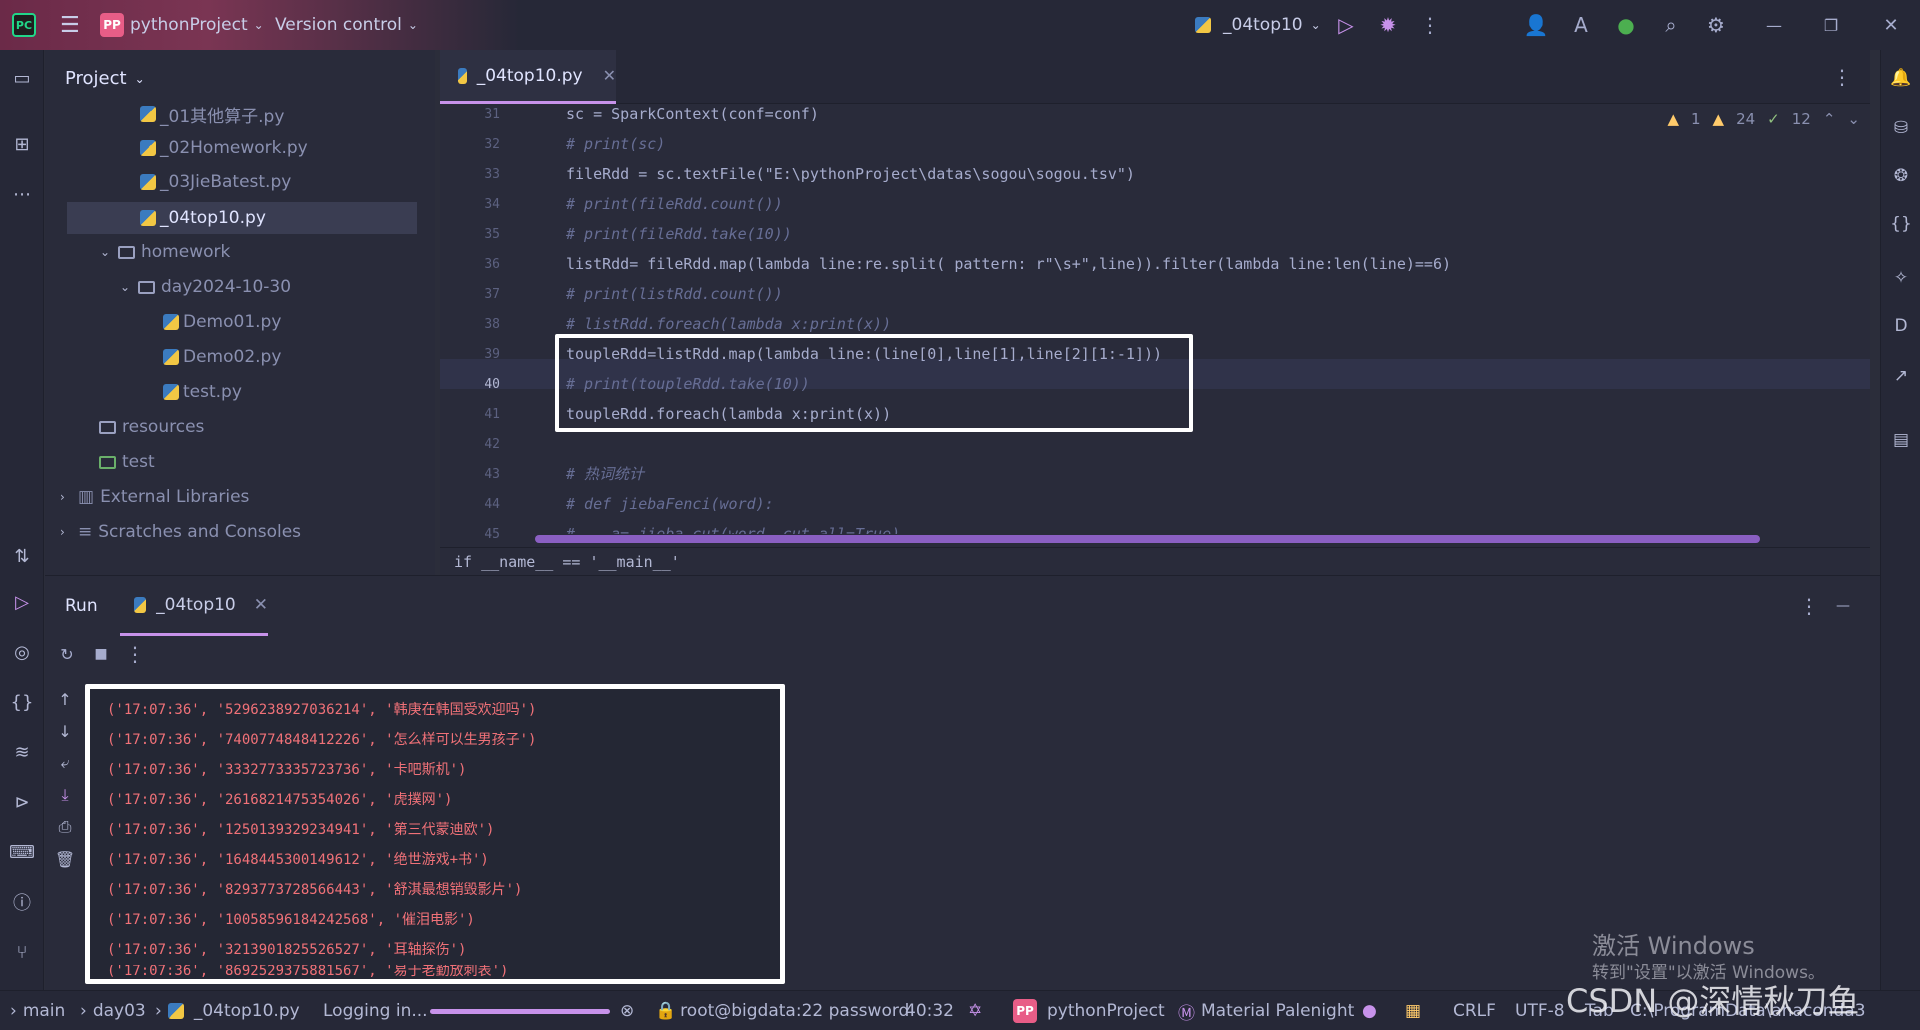  Describe the element at coordinates (235, 392) in the screenshot. I see `tree-item: test.py` at that location.